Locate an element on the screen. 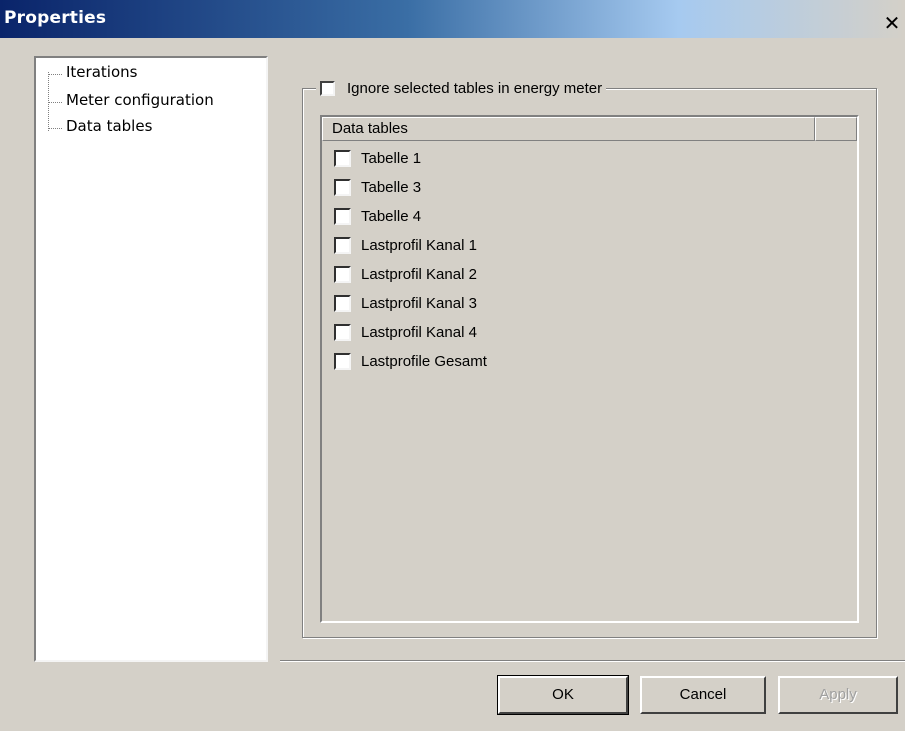  list-item-label: Lastprofil Kanal 3 is located at coordinates (419, 303).